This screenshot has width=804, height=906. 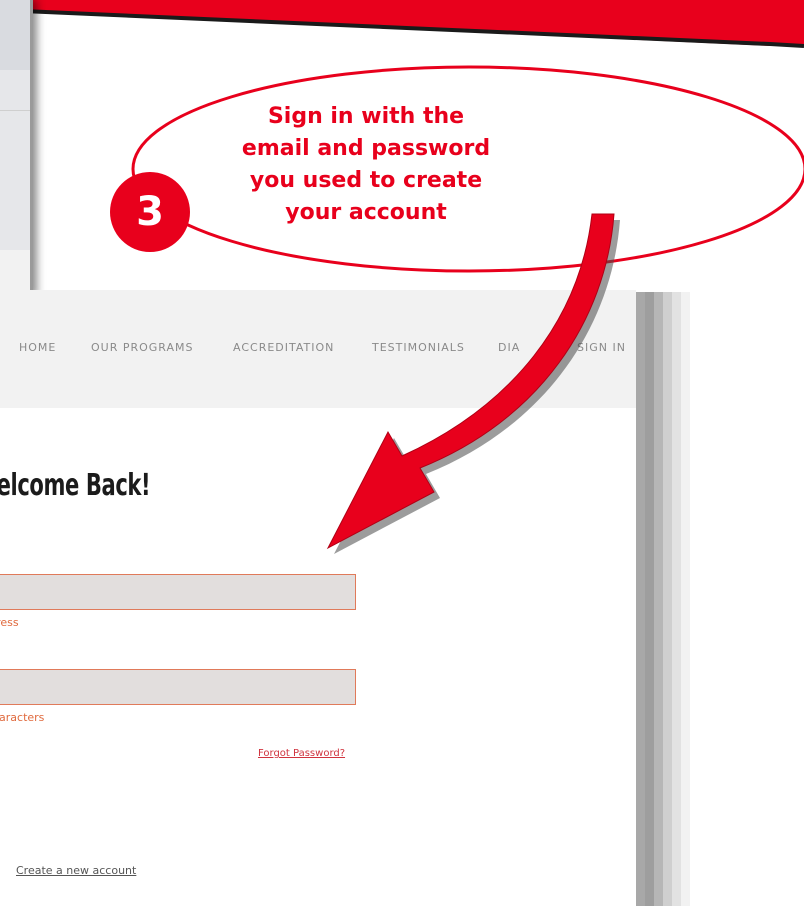 What do you see at coordinates (178, 592) in the screenshot?
I see `email-field` at bounding box center [178, 592].